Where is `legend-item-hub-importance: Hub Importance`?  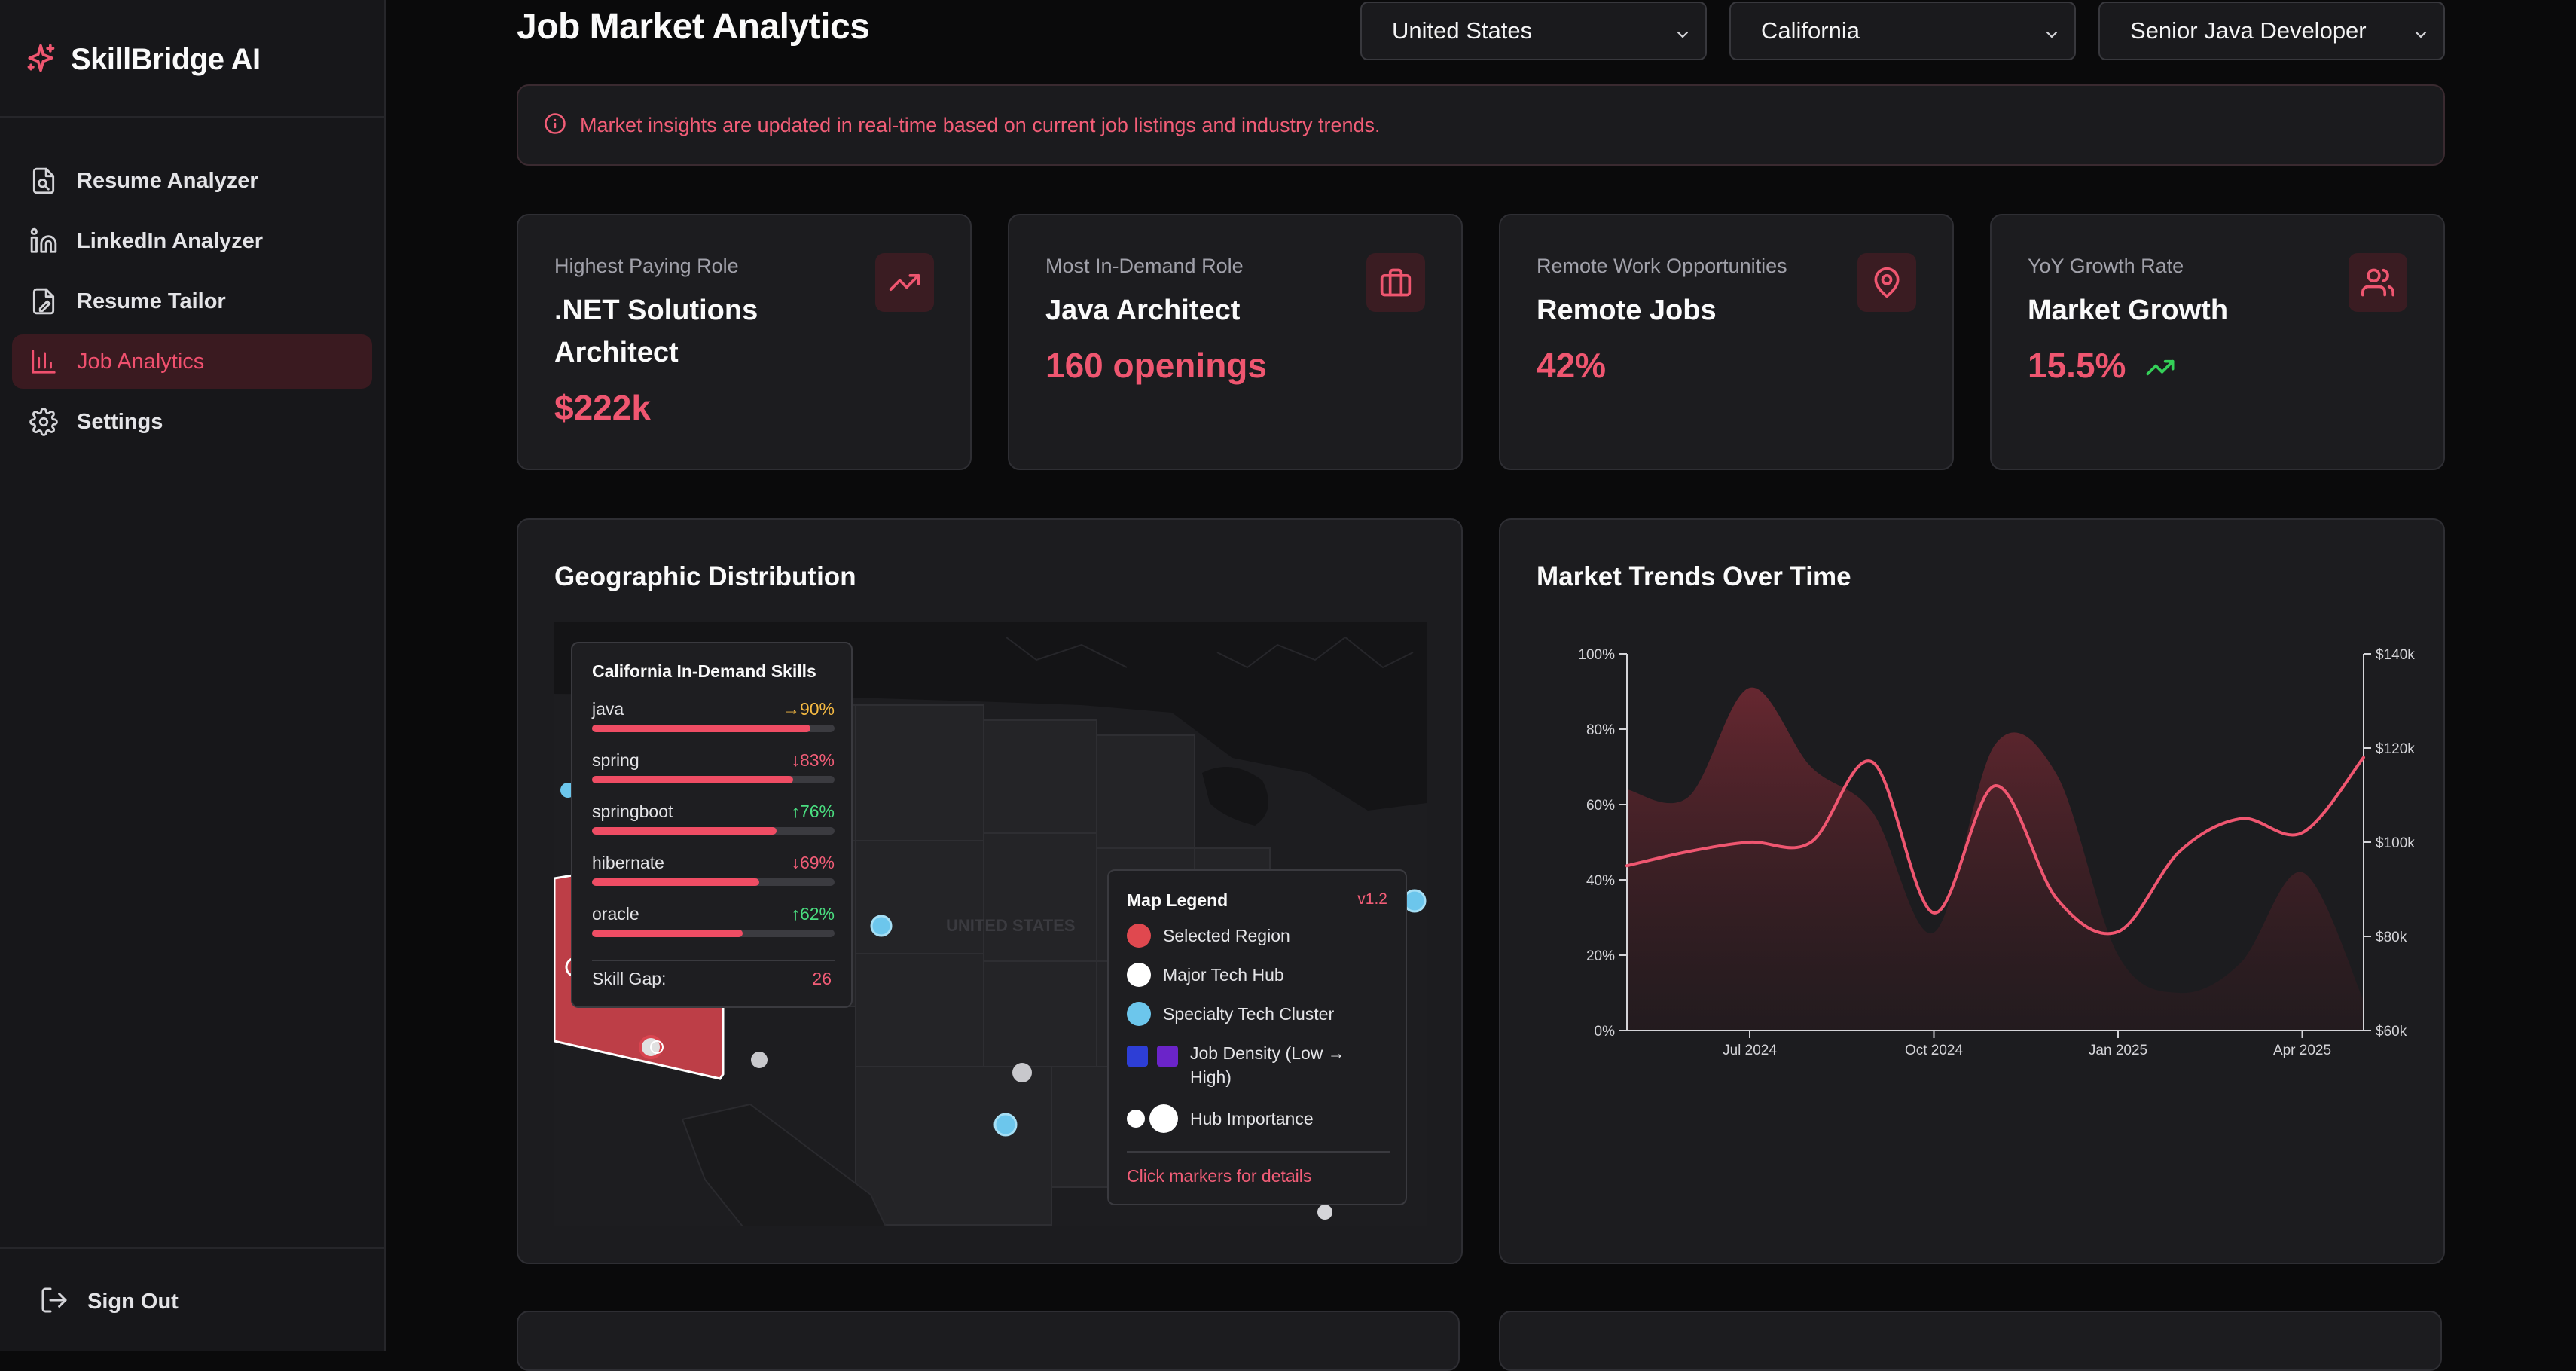 legend-item-hub-importance: Hub Importance is located at coordinates (1221, 1118).